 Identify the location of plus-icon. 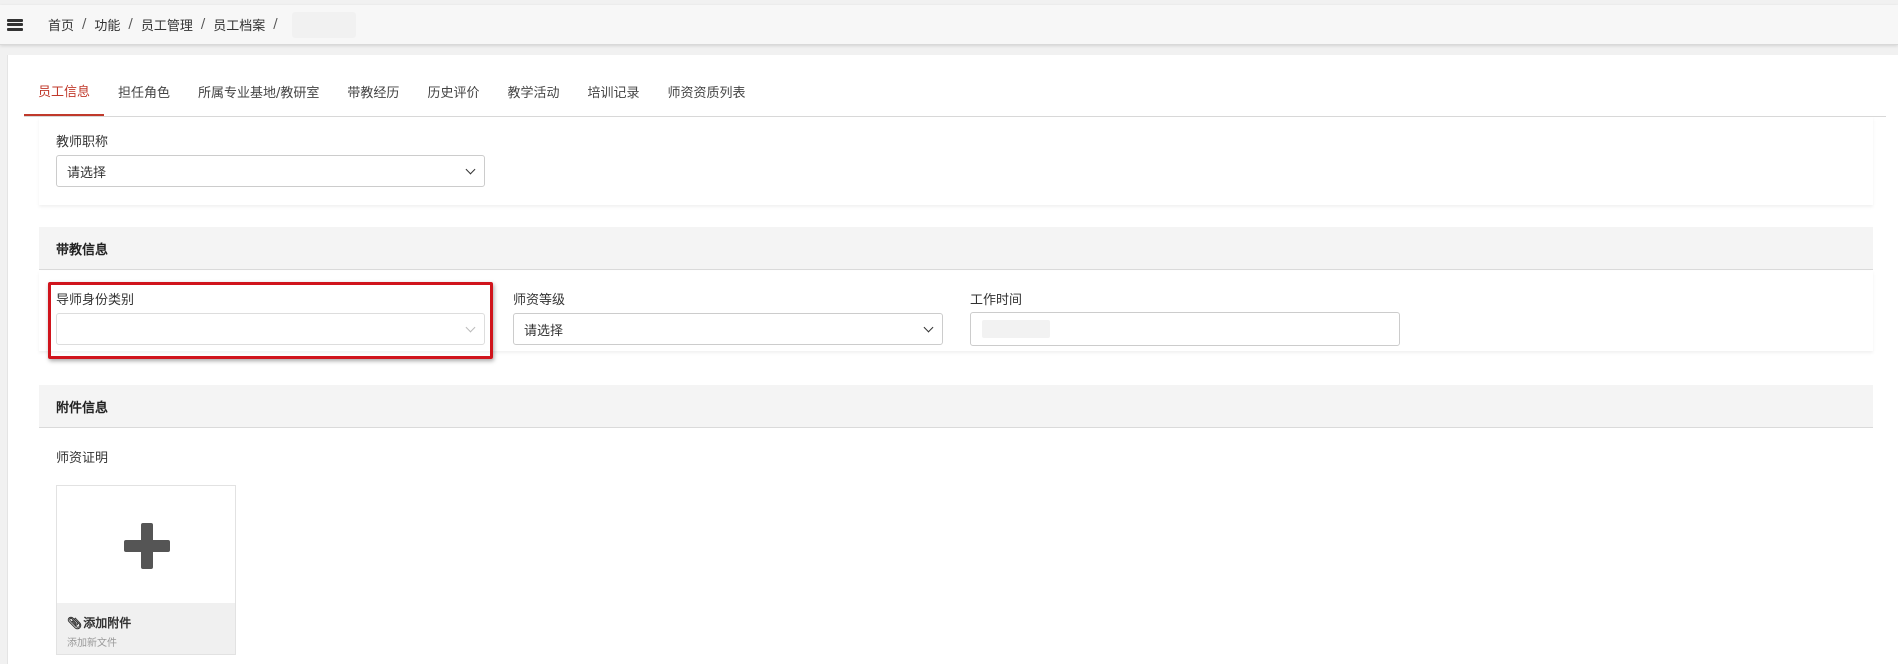
(146, 545).